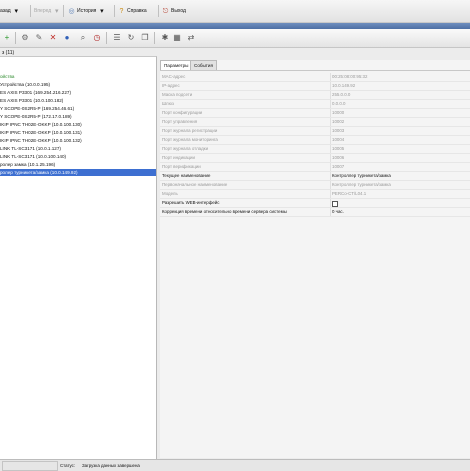 The height and width of the screenshot is (471, 470). Describe the element at coordinates (315, 122) in the screenshot. I see `property-row: Порт управления 10002` at that location.